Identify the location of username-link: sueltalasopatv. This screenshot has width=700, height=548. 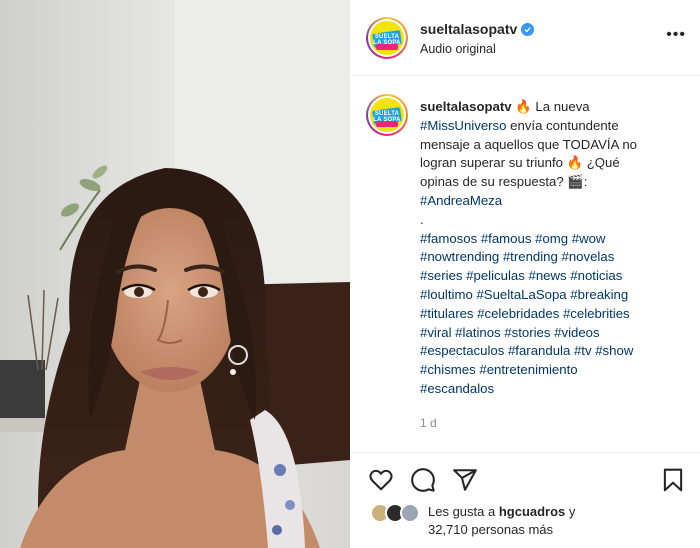
(468, 29).